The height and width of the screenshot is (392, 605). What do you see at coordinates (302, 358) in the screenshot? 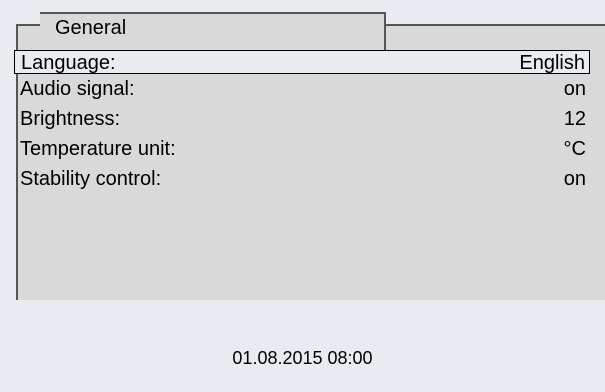
I see `date-time-display: 01.08.2015 08:00` at bounding box center [302, 358].